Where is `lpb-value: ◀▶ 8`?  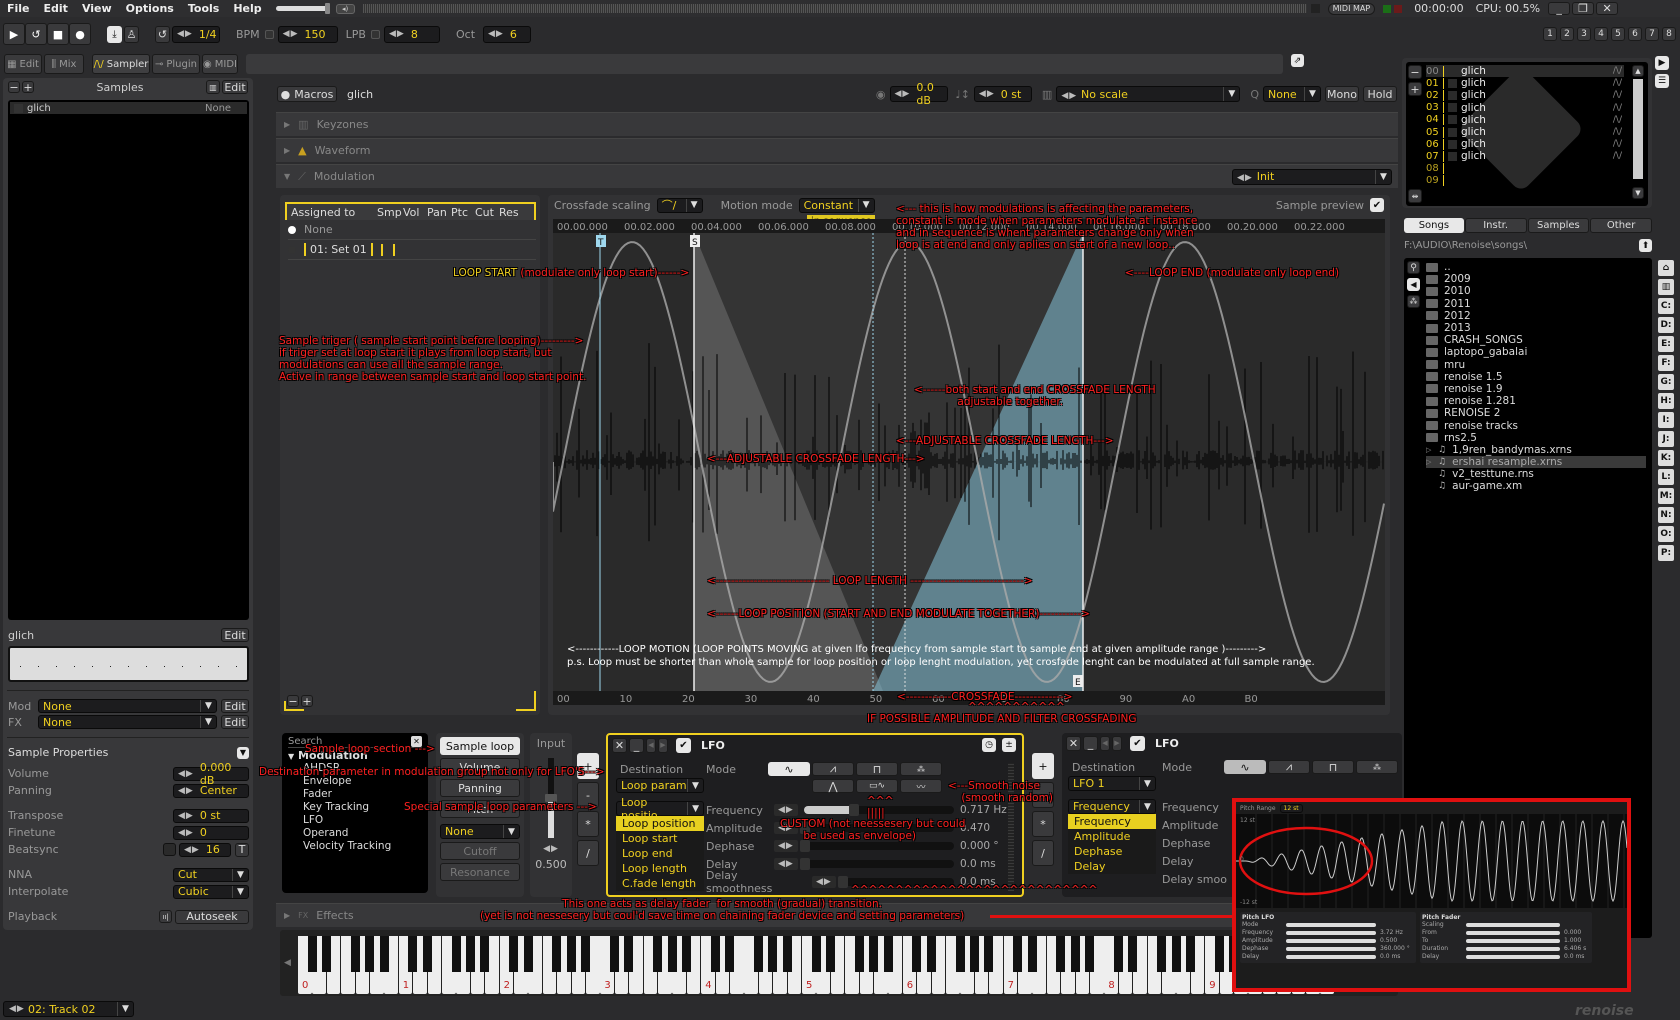
lpb-value: ◀▶ 8 is located at coordinates (411, 34).